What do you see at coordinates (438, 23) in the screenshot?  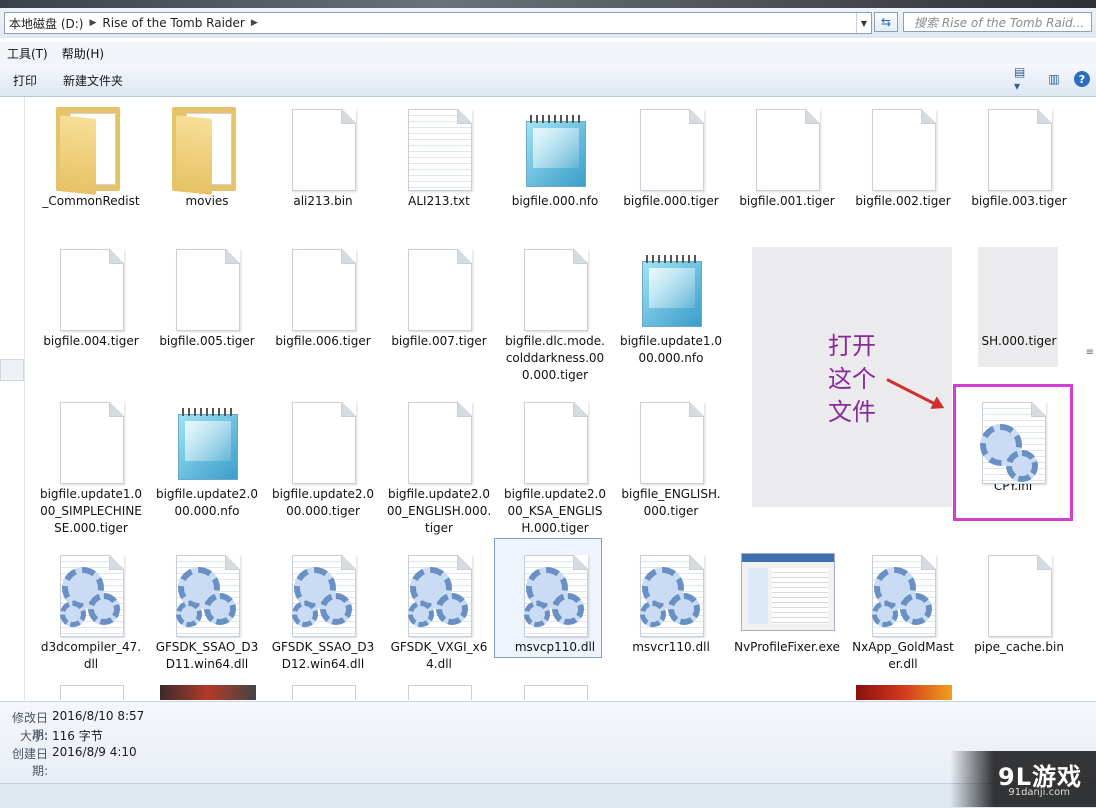 I see `address-bar: 本地磁盘 (D:) ▶ Rise of the Tomb Raider ▶ ▼` at bounding box center [438, 23].